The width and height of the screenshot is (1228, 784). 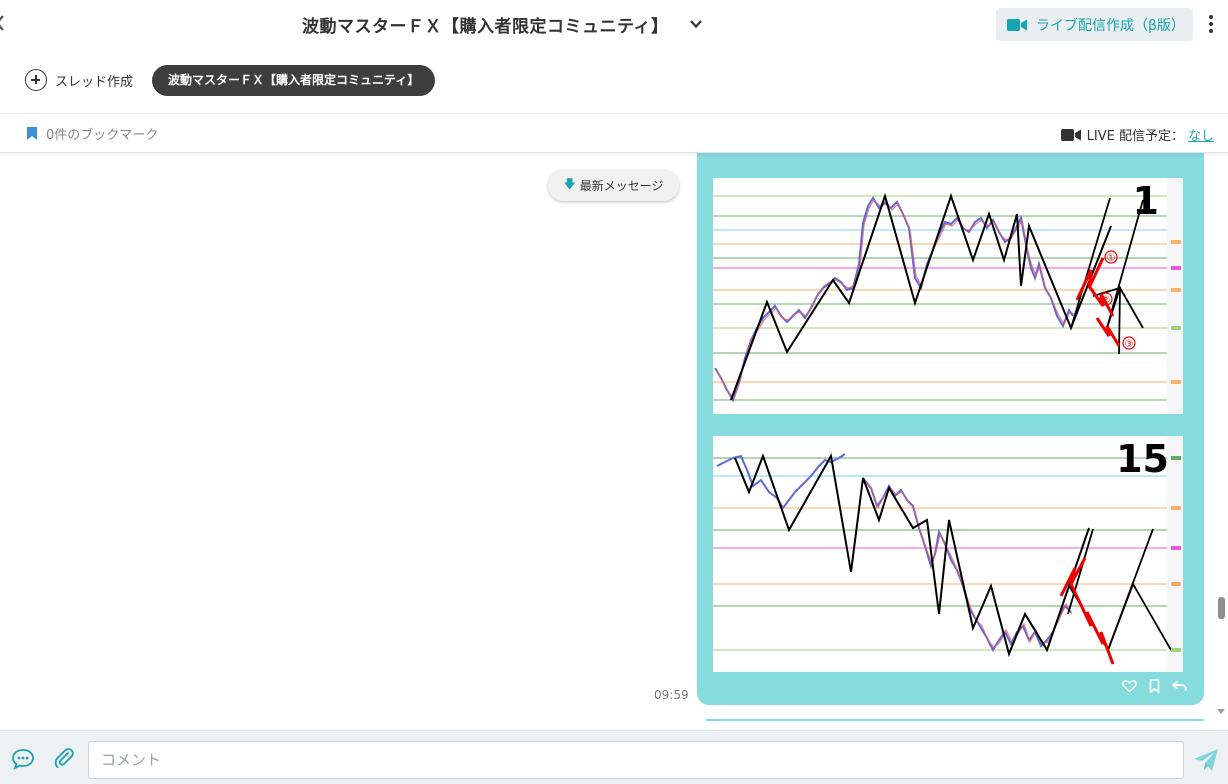 What do you see at coordinates (36, 80) in the screenshot?
I see `plus-circle-icon` at bounding box center [36, 80].